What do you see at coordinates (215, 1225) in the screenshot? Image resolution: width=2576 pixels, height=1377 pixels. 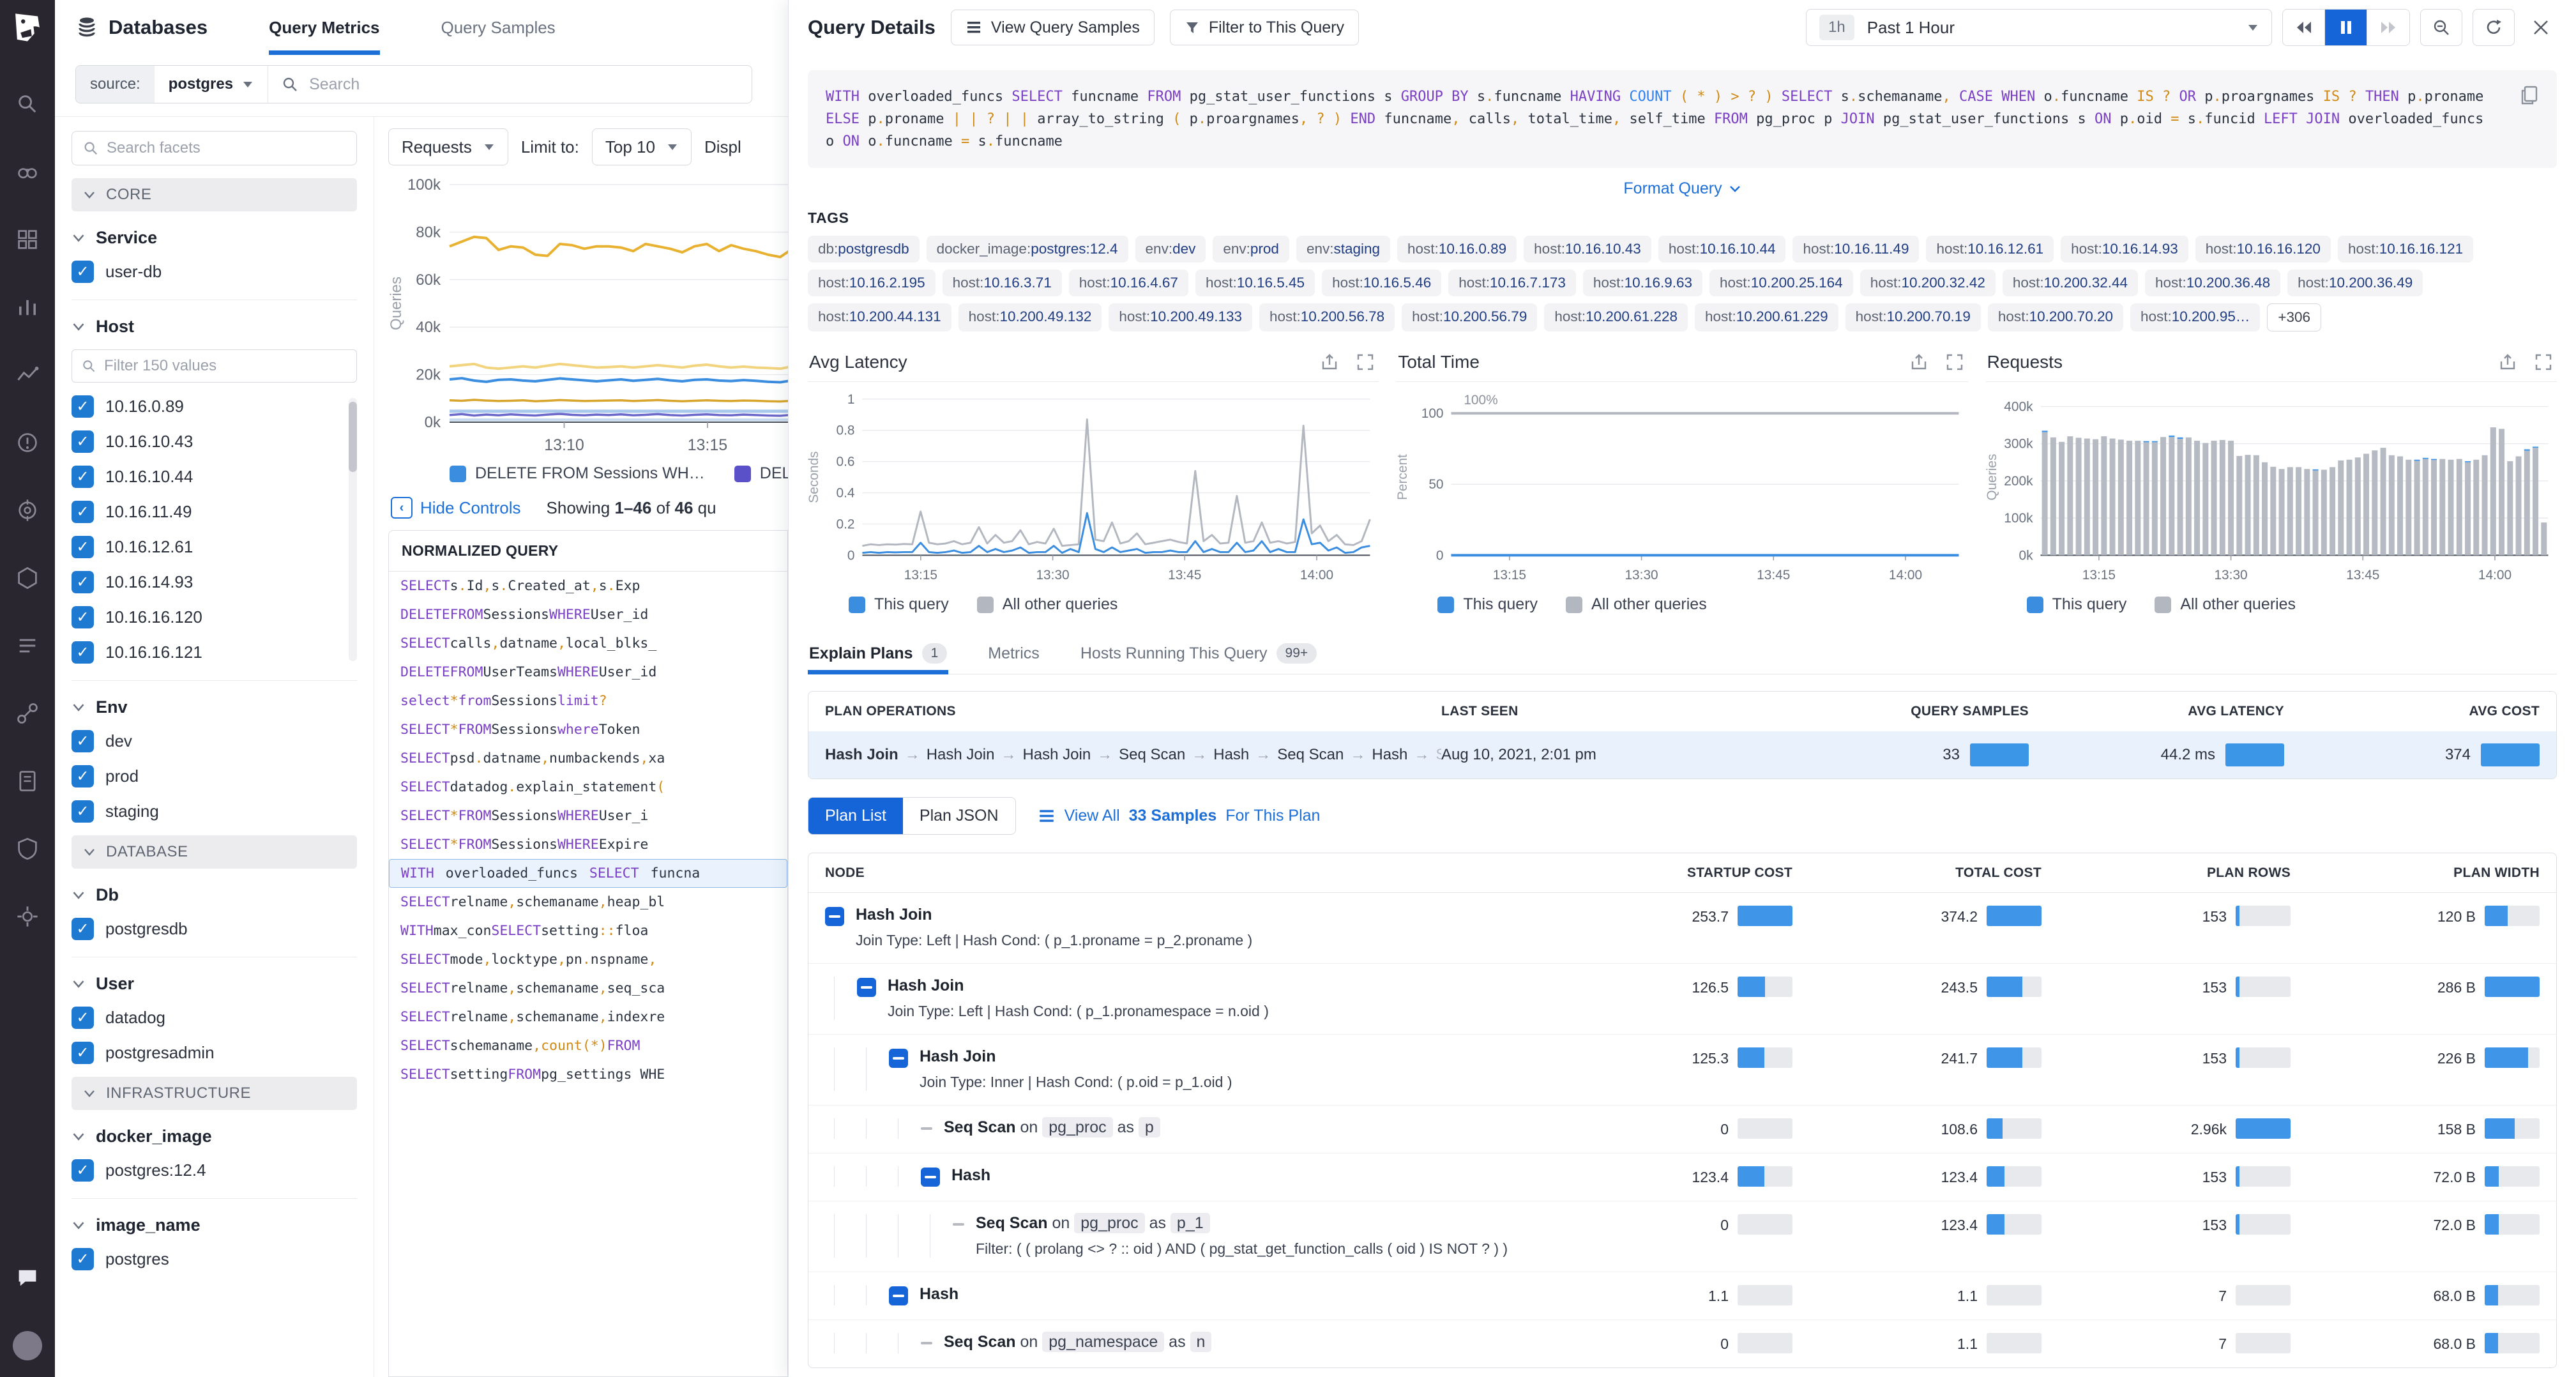 I see `facet-title-image_name: image_name` at bounding box center [215, 1225].